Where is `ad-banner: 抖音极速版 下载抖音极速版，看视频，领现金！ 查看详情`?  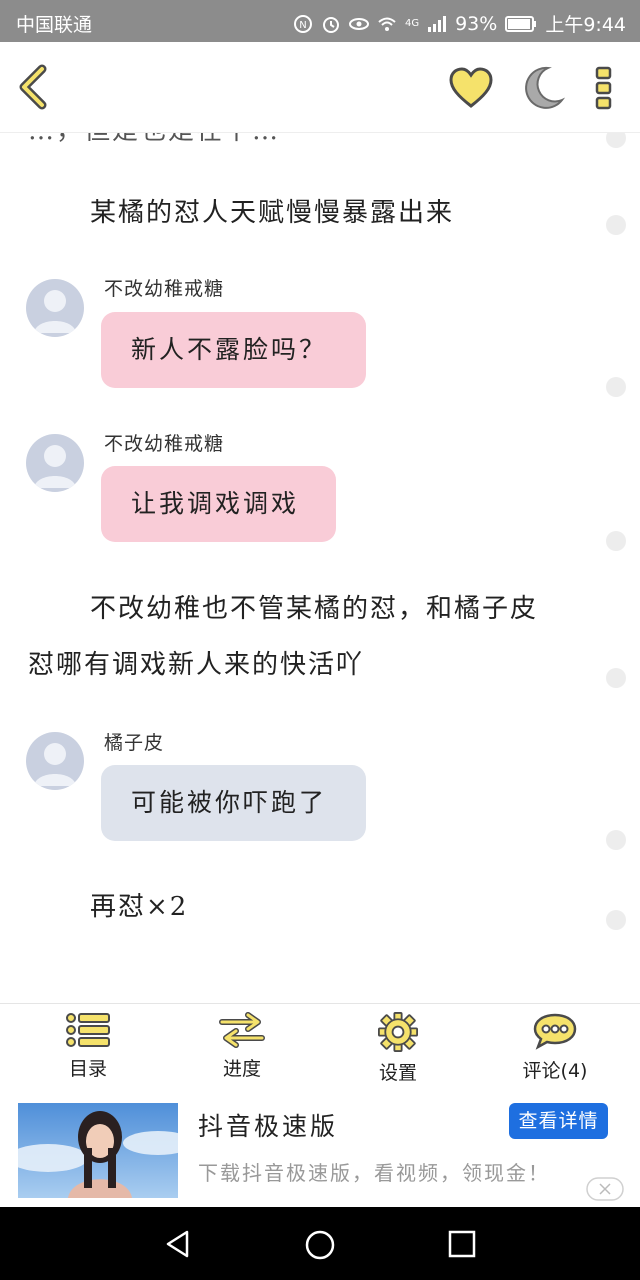 ad-banner: 抖音极速版 下载抖音极速版，看视频，领现金！ 查看详情 is located at coordinates (320, 1150).